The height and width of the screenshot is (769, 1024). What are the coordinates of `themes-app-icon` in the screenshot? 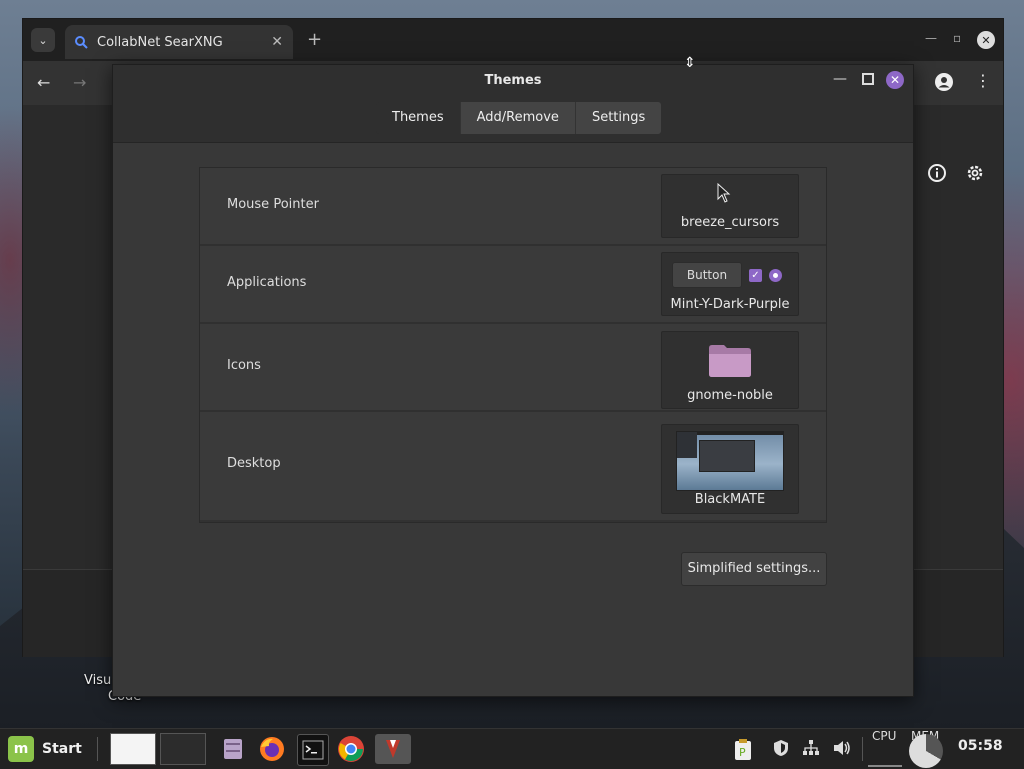 It's located at (393, 749).